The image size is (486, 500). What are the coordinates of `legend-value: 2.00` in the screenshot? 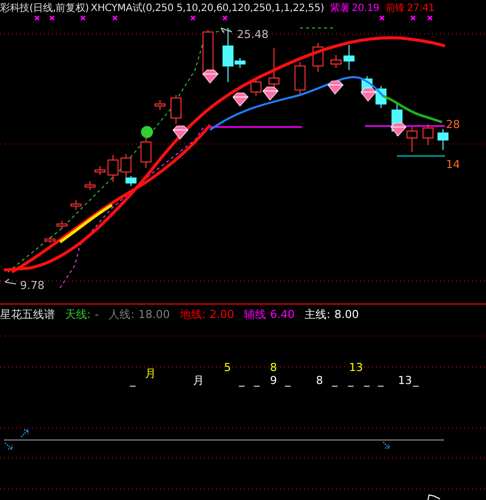 It's located at (222, 314).